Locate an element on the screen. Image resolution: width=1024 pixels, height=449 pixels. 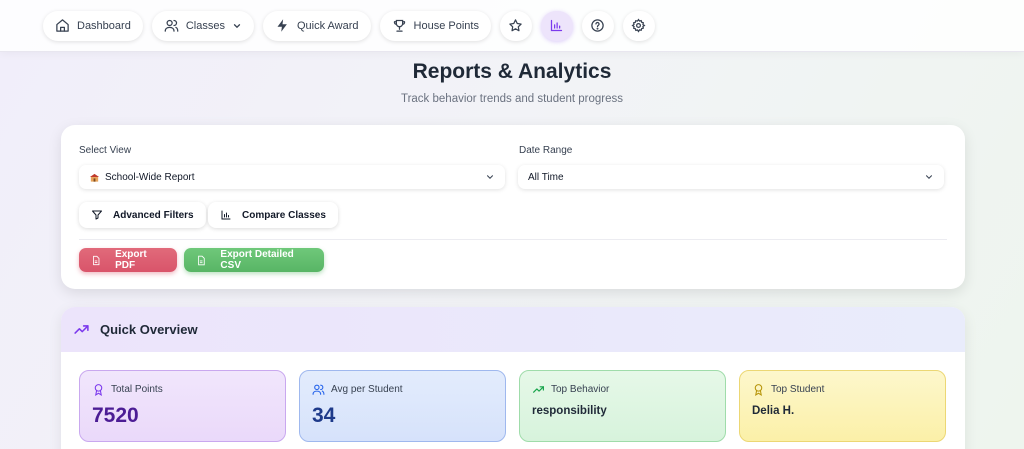
stat-value: Delia H. is located at coordinates (773, 411).